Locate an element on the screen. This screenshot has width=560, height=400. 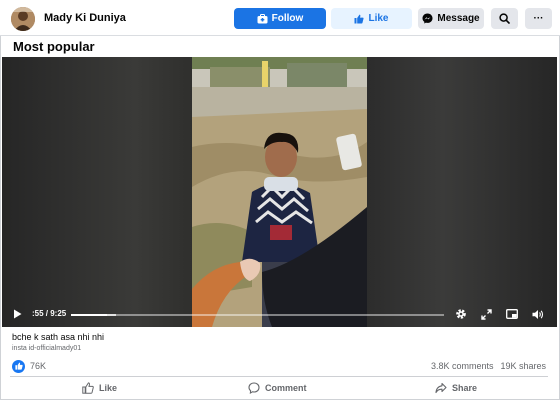
volume-button is located at coordinates (538, 314).